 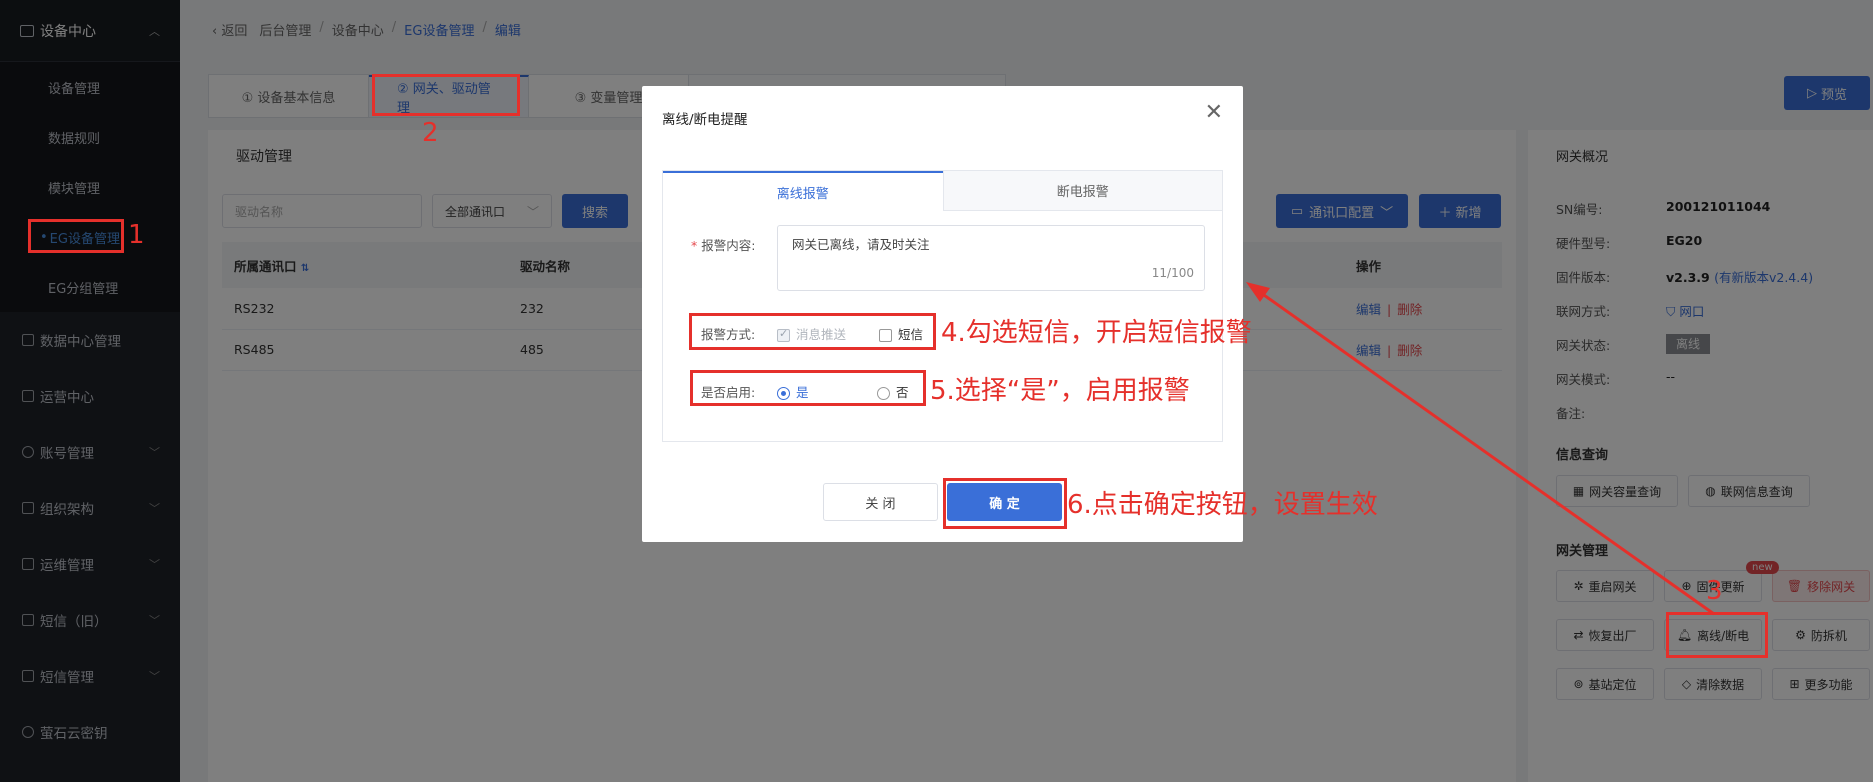 What do you see at coordinates (1258, 292) in the screenshot?
I see `arrow-head` at bounding box center [1258, 292].